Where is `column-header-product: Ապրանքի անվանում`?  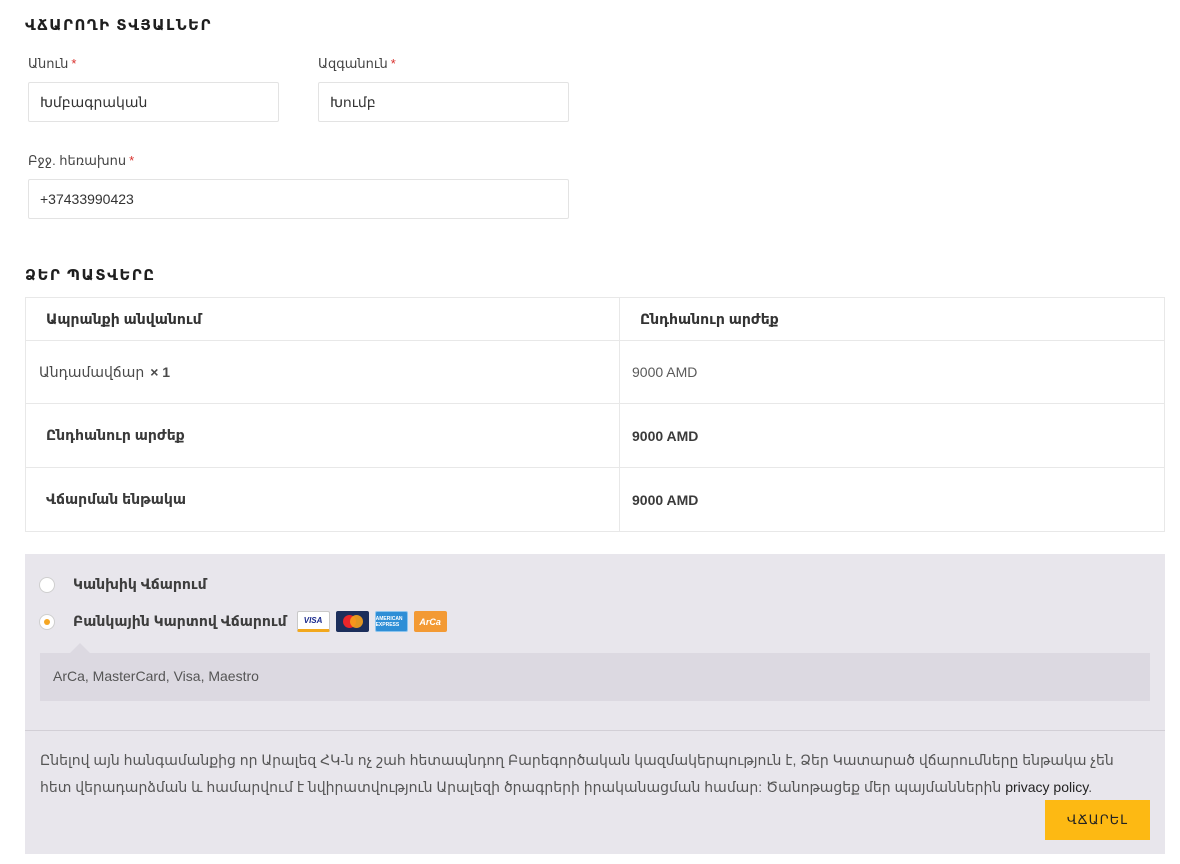
column-header-product: Ապրանքի անվանում is located at coordinates (322, 319).